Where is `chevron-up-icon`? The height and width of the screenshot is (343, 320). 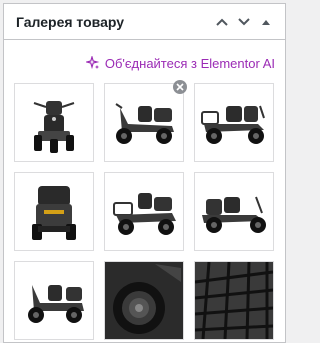 chevron-up-icon is located at coordinates (222, 22).